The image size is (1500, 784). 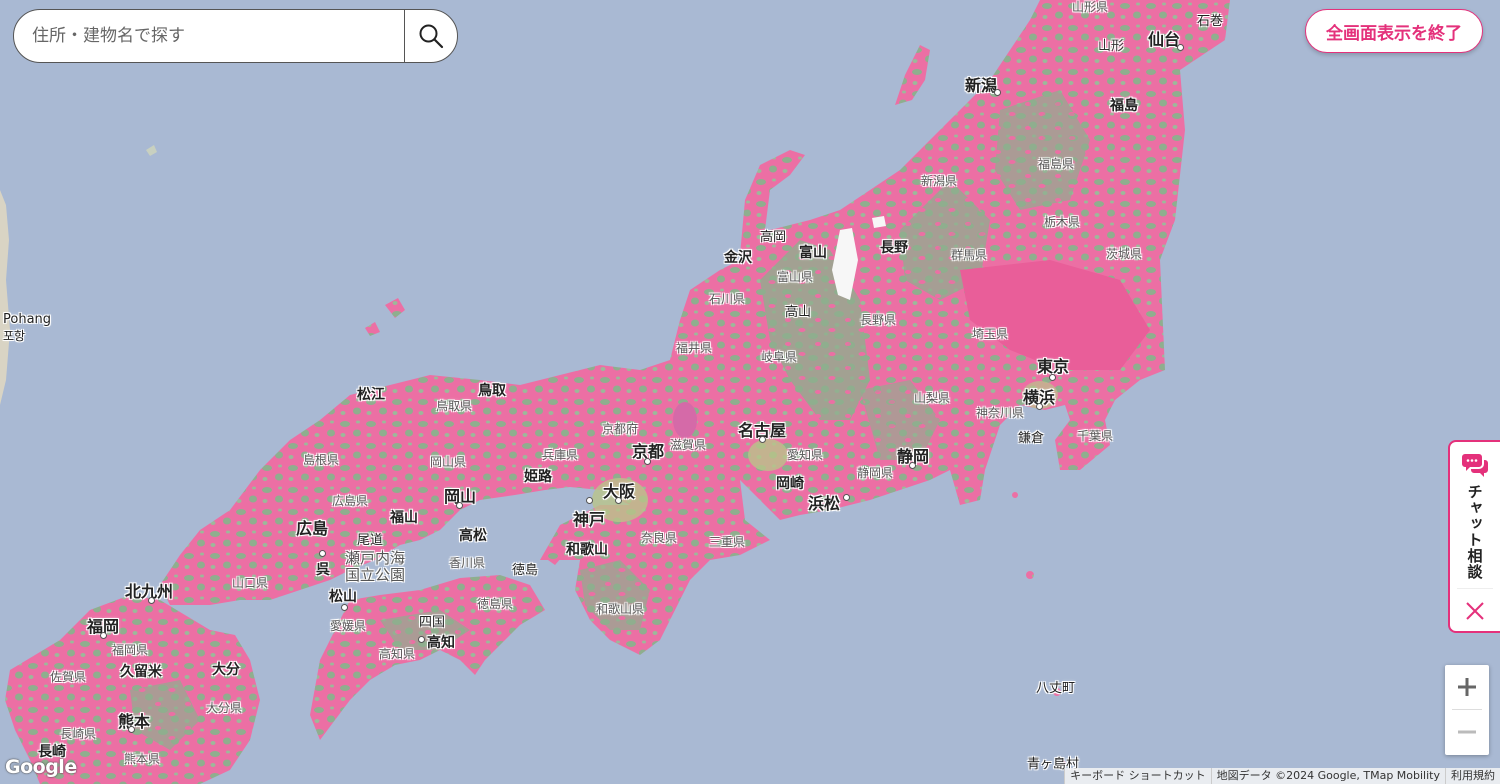 What do you see at coordinates (878, 320) in the screenshot?
I see `label-nagano-ken: 長野県` at bounding box center [878, 320].